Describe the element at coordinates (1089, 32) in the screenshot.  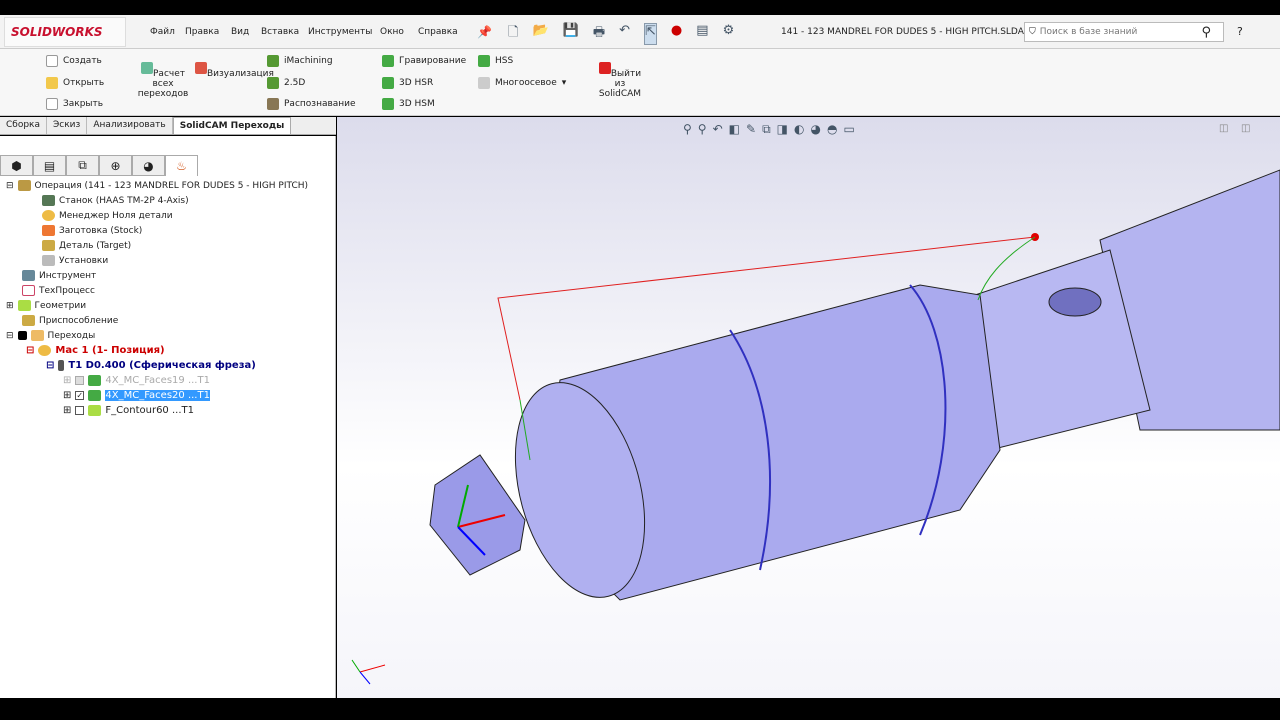
I see `search-input: Поиск в базе знаний` at that location.